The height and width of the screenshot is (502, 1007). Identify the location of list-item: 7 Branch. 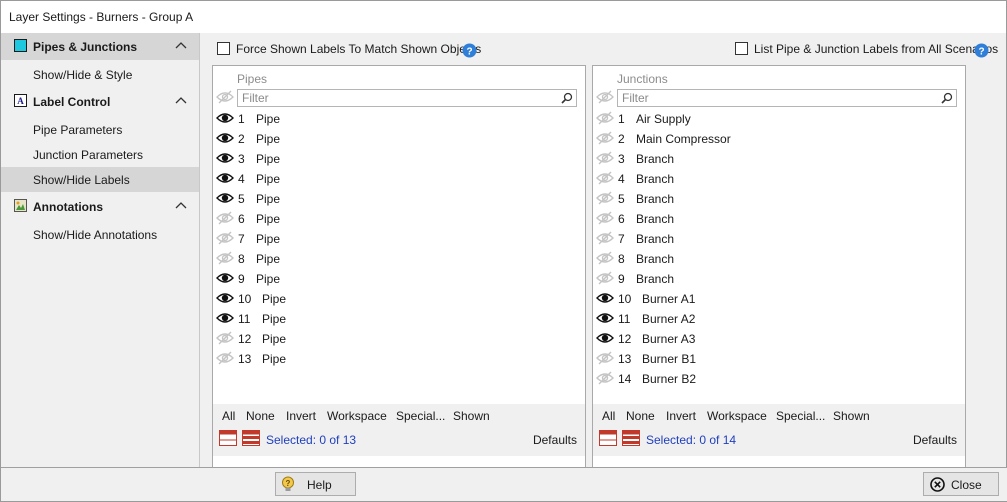
(779, 238).